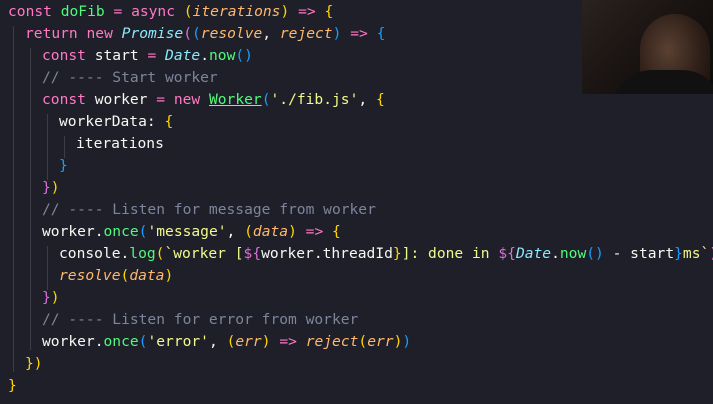  I want to click on code-line: const start = Date.now(), so click(130, 56).